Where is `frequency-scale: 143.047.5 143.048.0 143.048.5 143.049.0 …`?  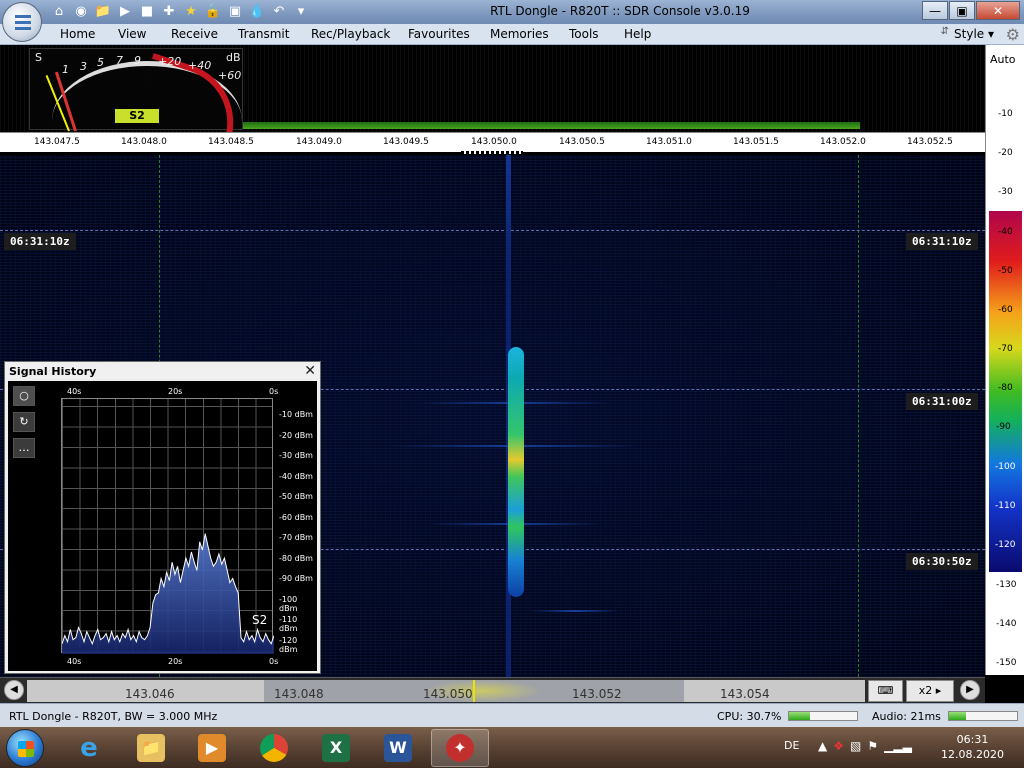 frequency-scale: 143.047.5 143.048.0 143.048.5 143.049.0 … is located at coordinates (492, 143).